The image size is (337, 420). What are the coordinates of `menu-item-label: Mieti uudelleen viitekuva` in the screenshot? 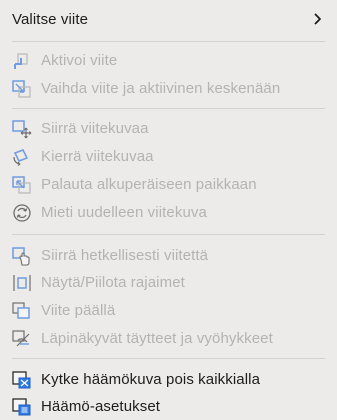 It's located at (124, 212).